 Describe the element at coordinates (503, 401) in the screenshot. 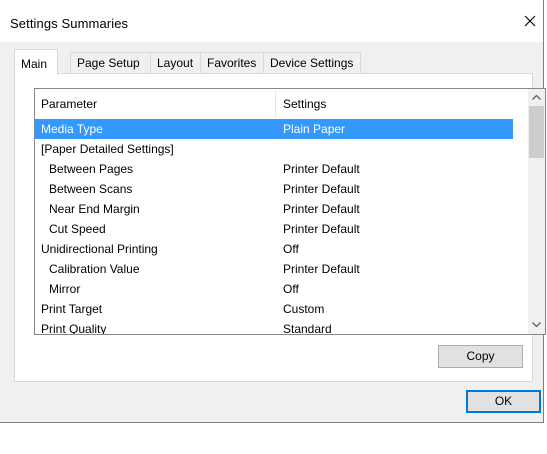

I see `ok-button: OK` at that location.